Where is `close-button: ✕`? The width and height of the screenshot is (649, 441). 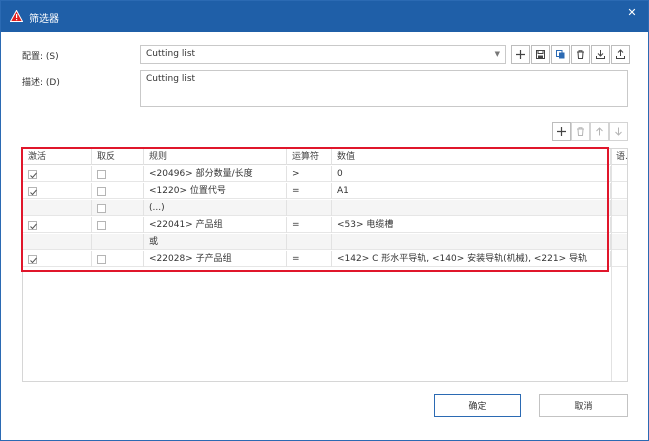 close-button: ✕ is located at coordinates (632, 13).